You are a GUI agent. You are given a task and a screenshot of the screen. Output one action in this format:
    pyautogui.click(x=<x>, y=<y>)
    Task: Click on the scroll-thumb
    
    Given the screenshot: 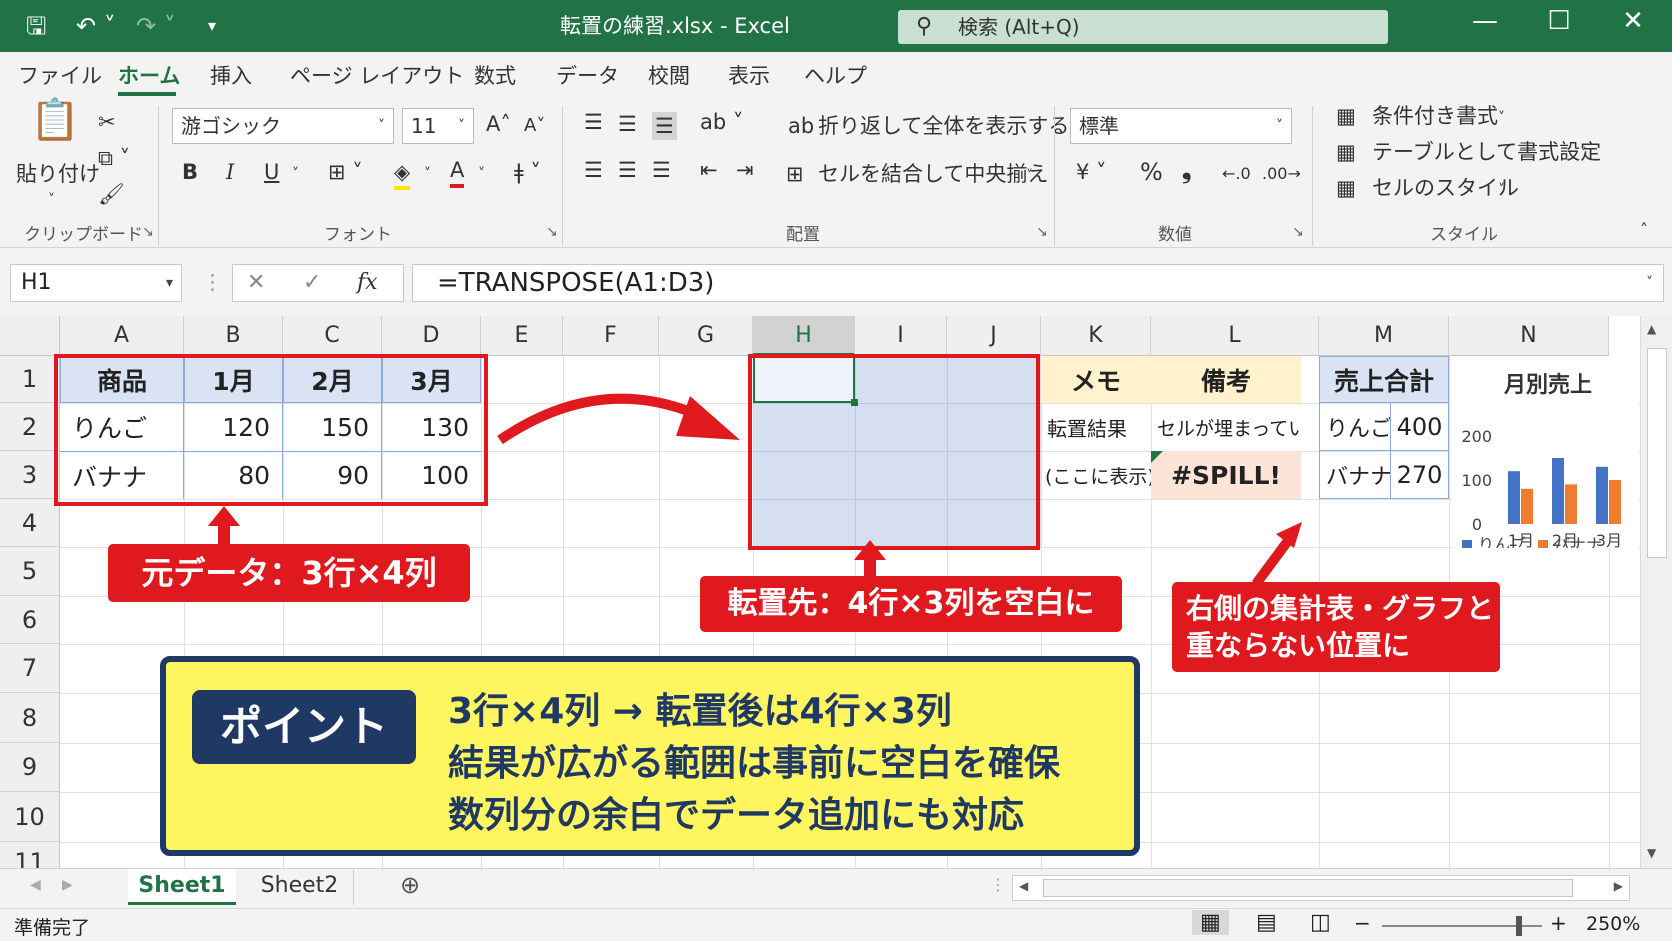 What is the action you would take?
    pyautogui.click(x=1657, y=453)
    